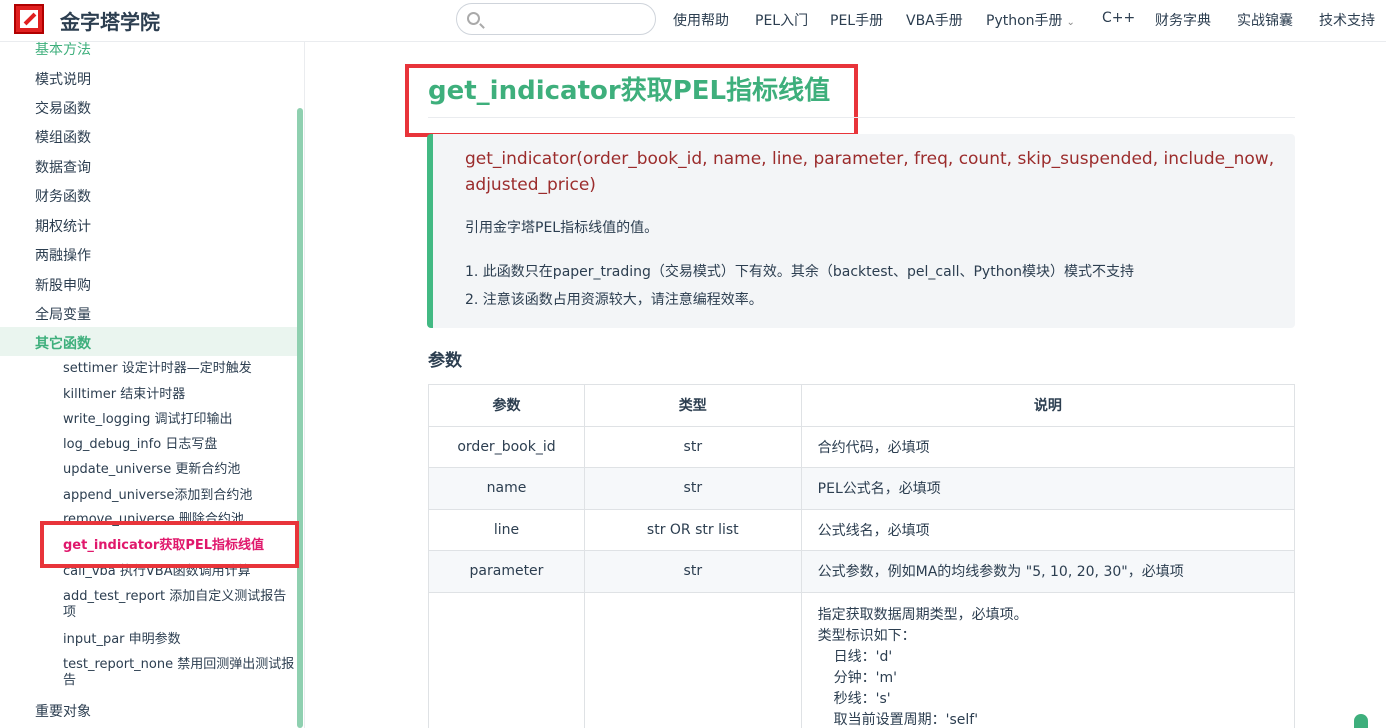  Describe the element at coordinates (863, 656) in the screenshot. I see `freq-line: 日线：'d'` at that location.